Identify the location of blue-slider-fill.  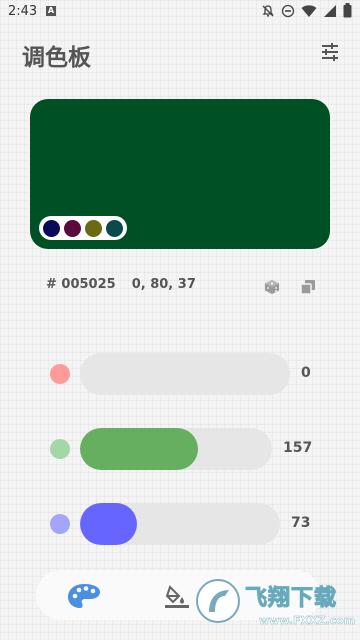
(109, 524).